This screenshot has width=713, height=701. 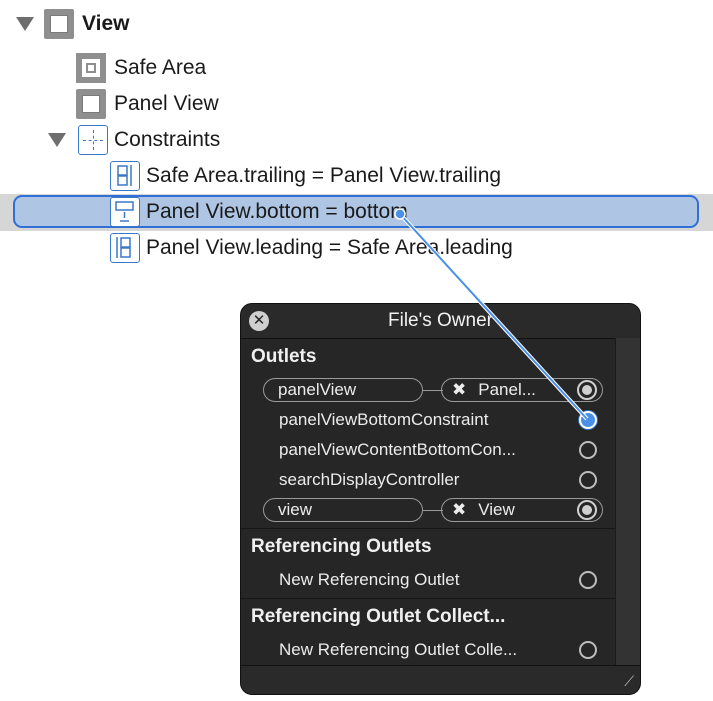 I want to click on safe-area-icon, so click(x=91, y=68).